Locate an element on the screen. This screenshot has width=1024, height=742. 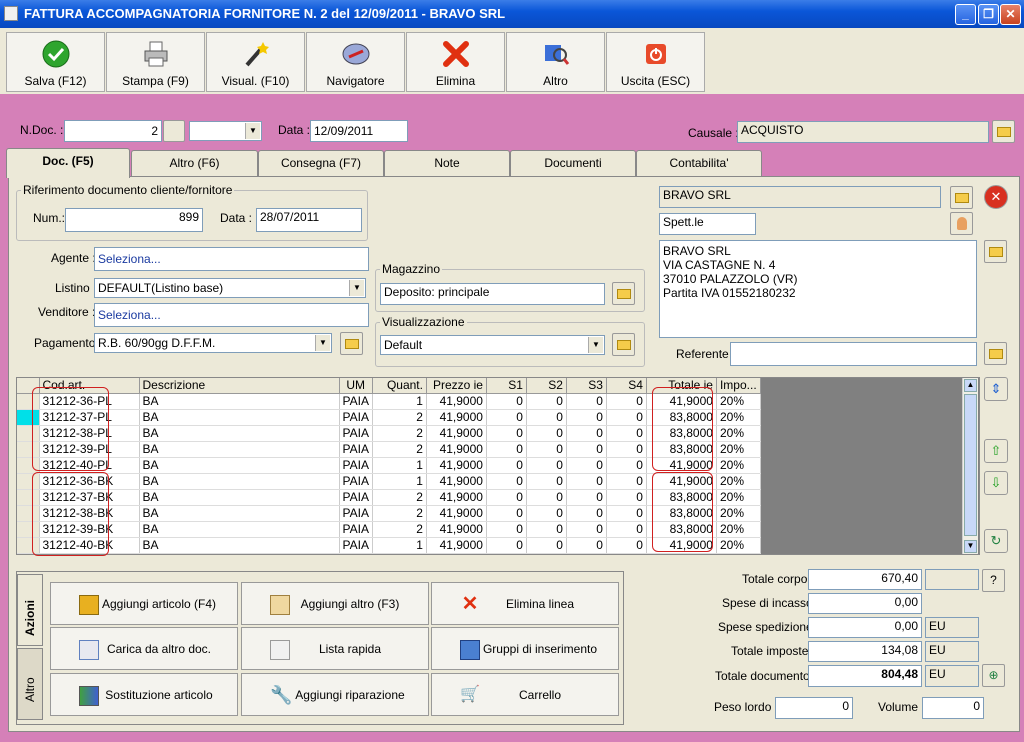
help-button: ? is located at coordinates (993, 580).